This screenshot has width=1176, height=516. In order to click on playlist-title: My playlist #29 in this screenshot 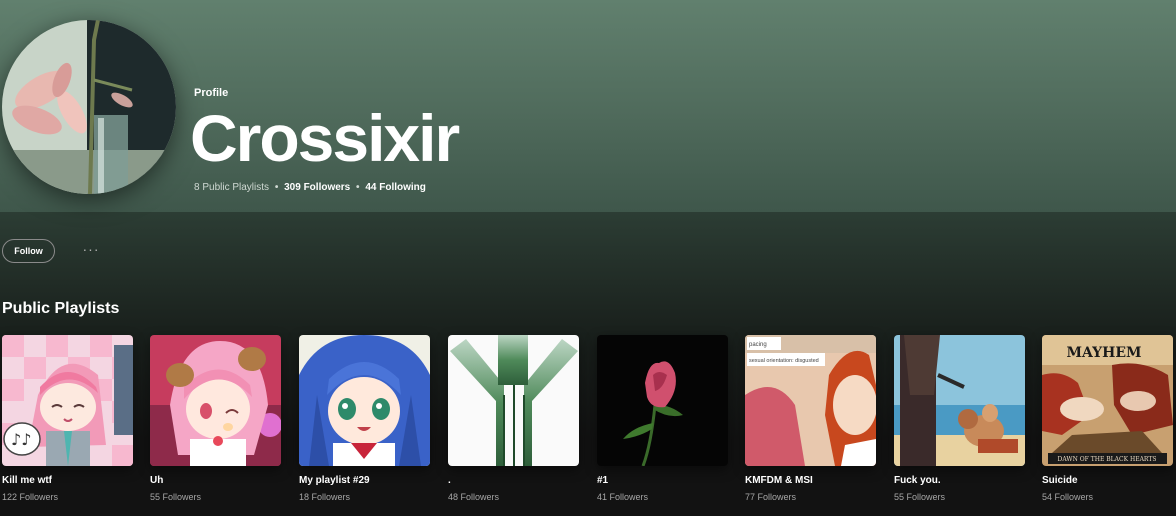, I will do `click(365, 480)`.